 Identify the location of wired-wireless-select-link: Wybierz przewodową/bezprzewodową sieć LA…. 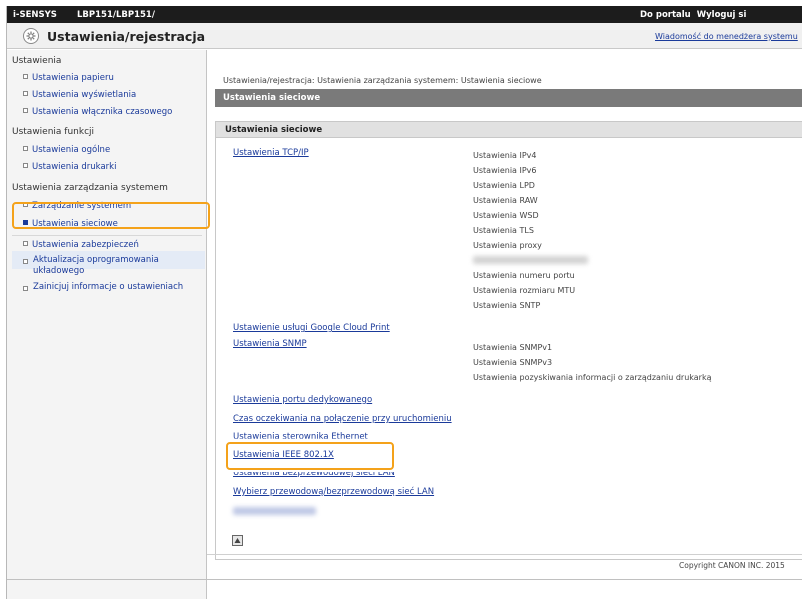
(333, 492).